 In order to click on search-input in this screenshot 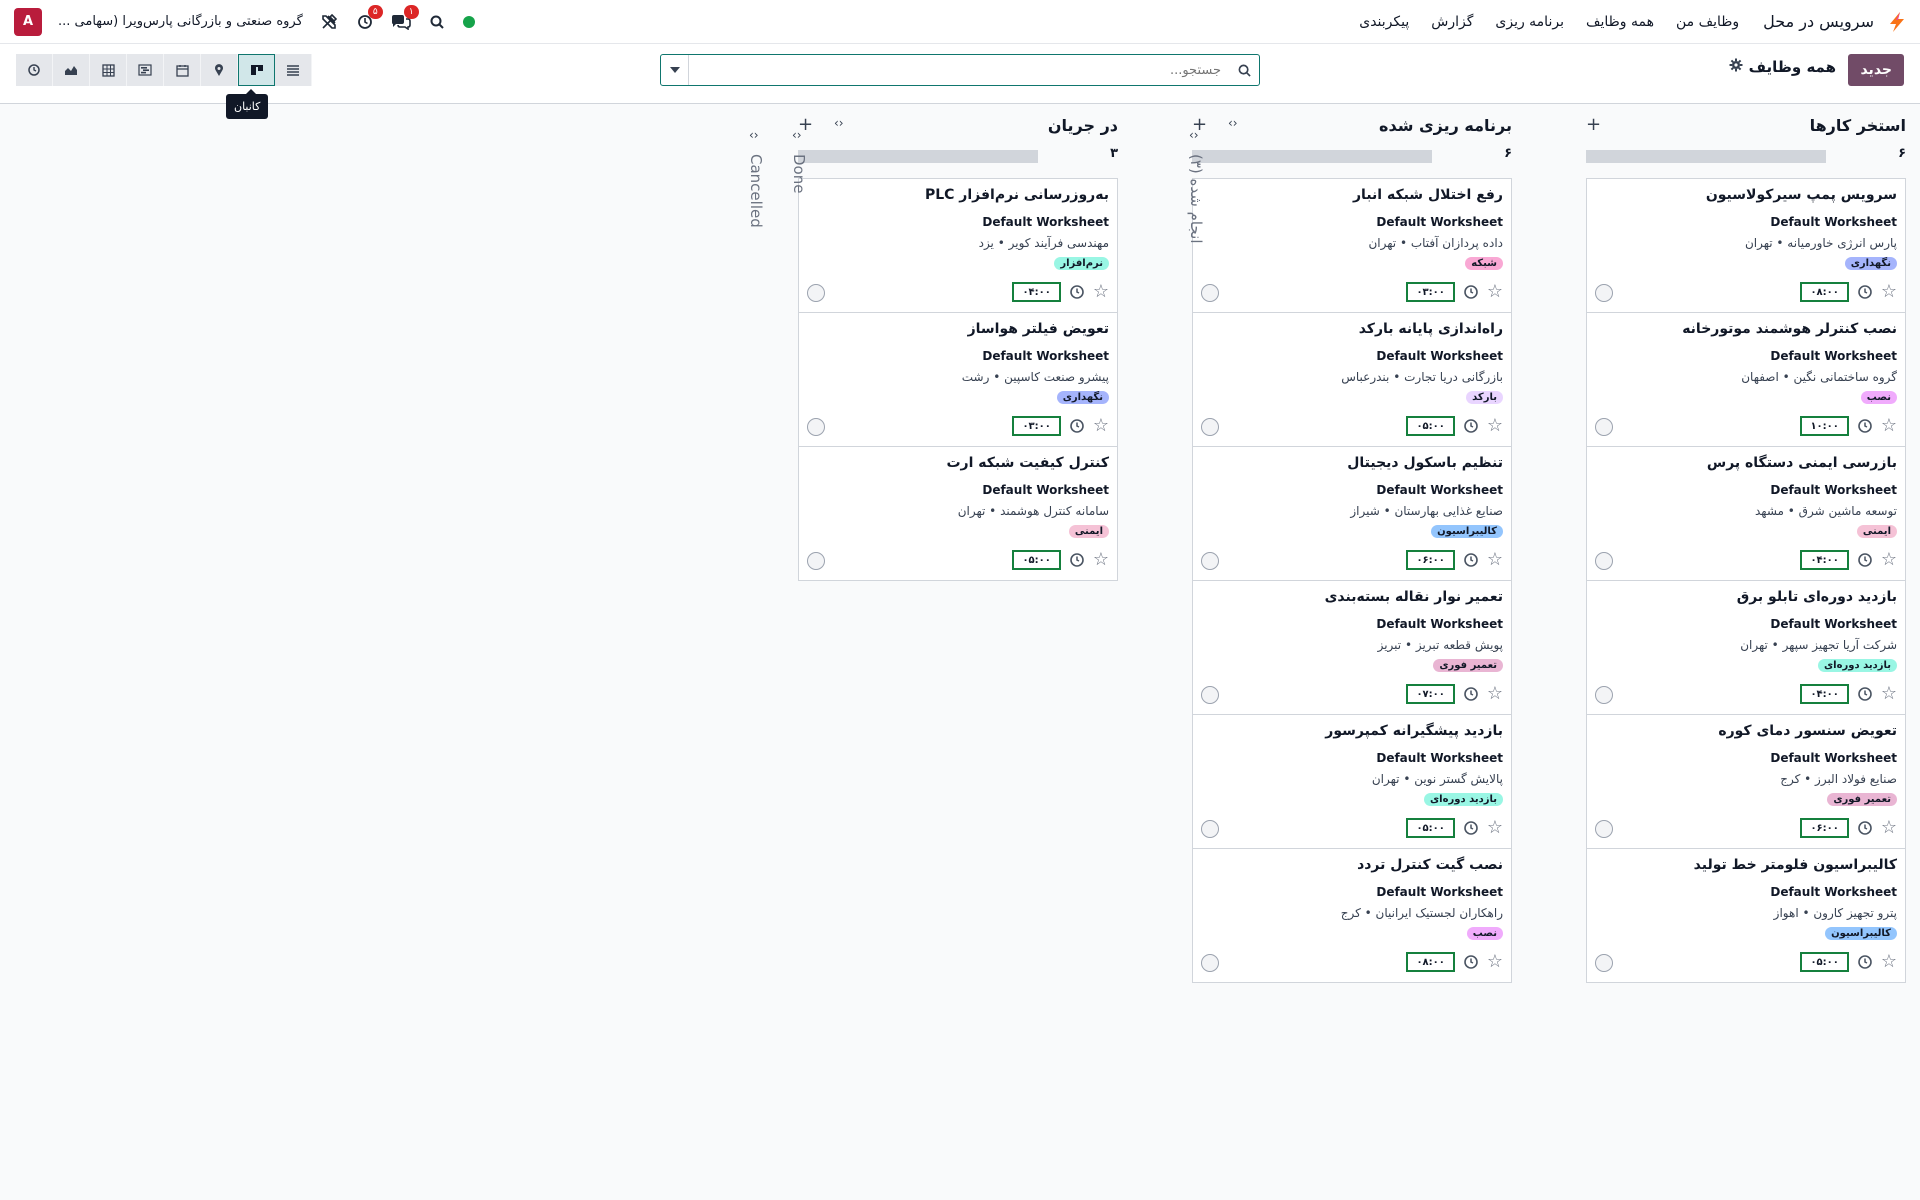, I will do `click(959, 70)`.